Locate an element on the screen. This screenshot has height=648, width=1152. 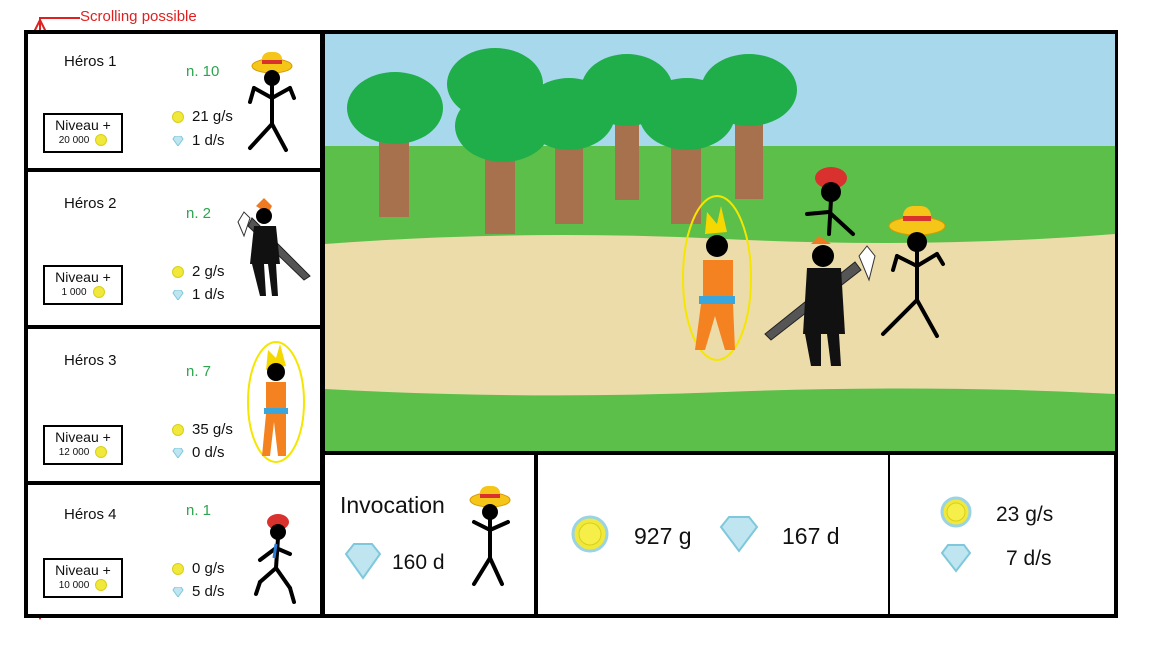
hero-name: Héros 1 is located at coordinates (90, 61).